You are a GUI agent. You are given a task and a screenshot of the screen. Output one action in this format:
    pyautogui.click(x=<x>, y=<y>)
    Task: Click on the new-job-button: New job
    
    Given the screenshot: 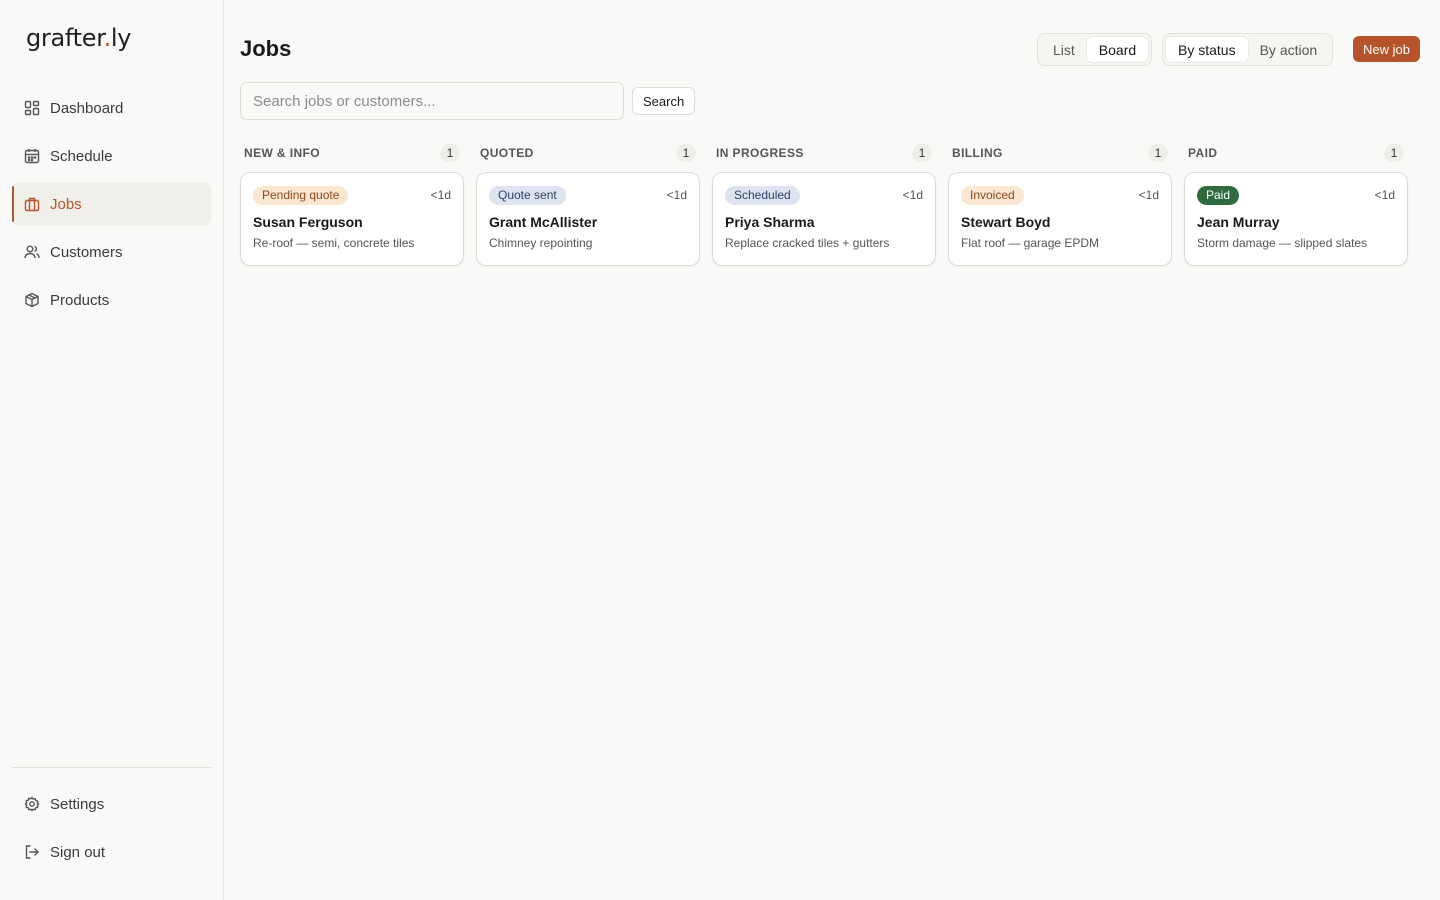 What is the action you would take?
    pyautogui.click(x=1386, y=49)
    